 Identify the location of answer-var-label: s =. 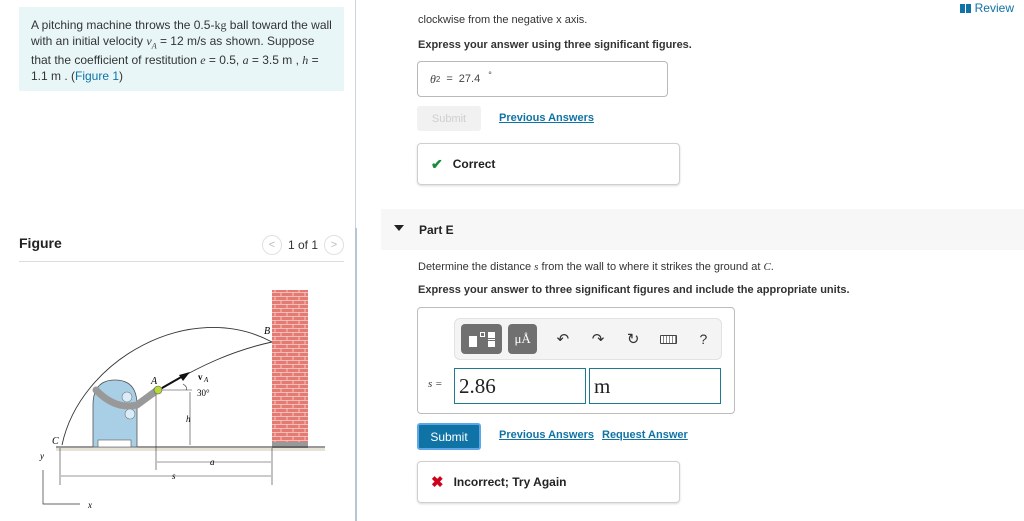
(435, 384).